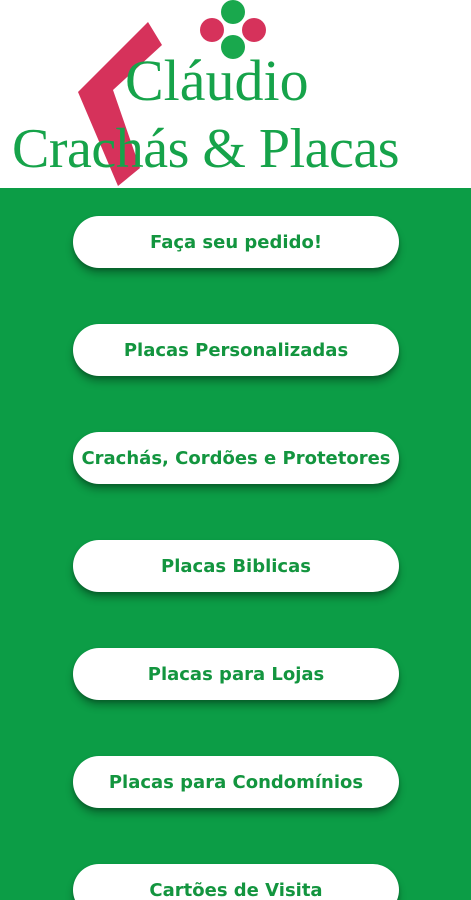  Describe the element at coordinates (233, 12) in the screenshot. I see `logo-dot-top` at that location.